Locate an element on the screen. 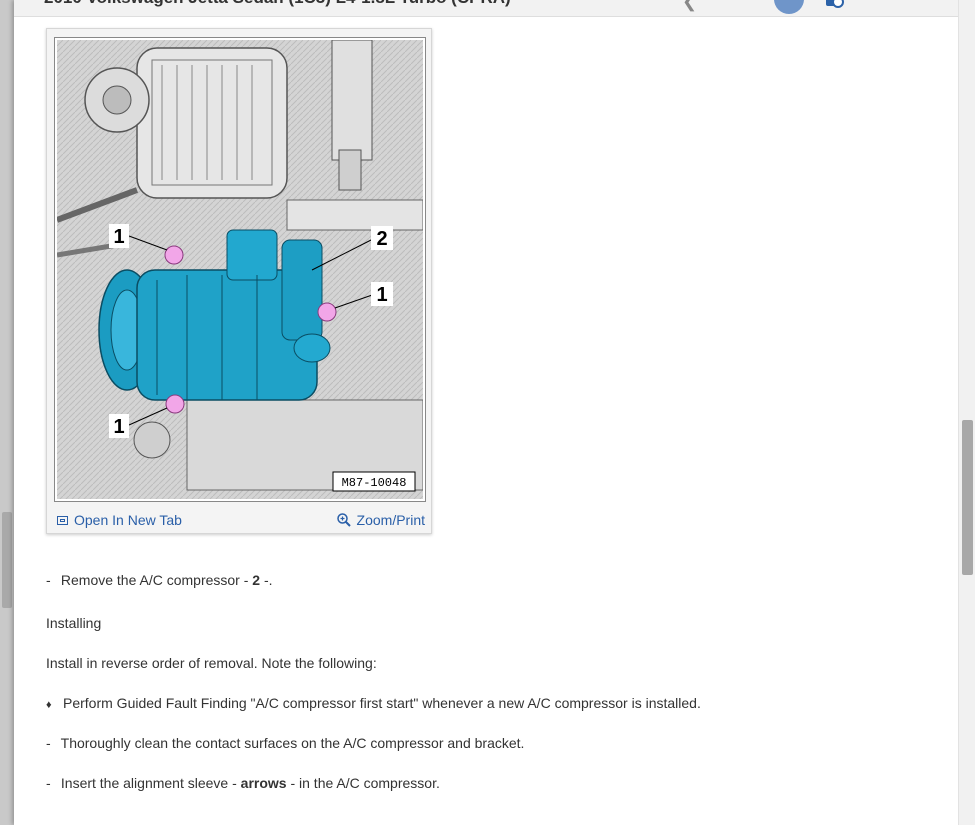 The height and width of the screenshot is (825, 975). step-bold-ref: 2 is located at coordinates (256, 580).